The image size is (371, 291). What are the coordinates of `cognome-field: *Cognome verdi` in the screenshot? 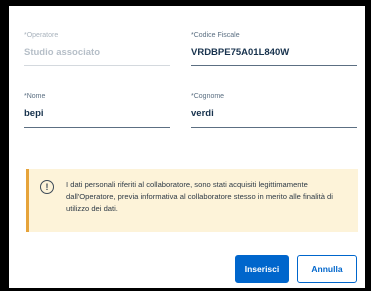 It's located at (274, 110).